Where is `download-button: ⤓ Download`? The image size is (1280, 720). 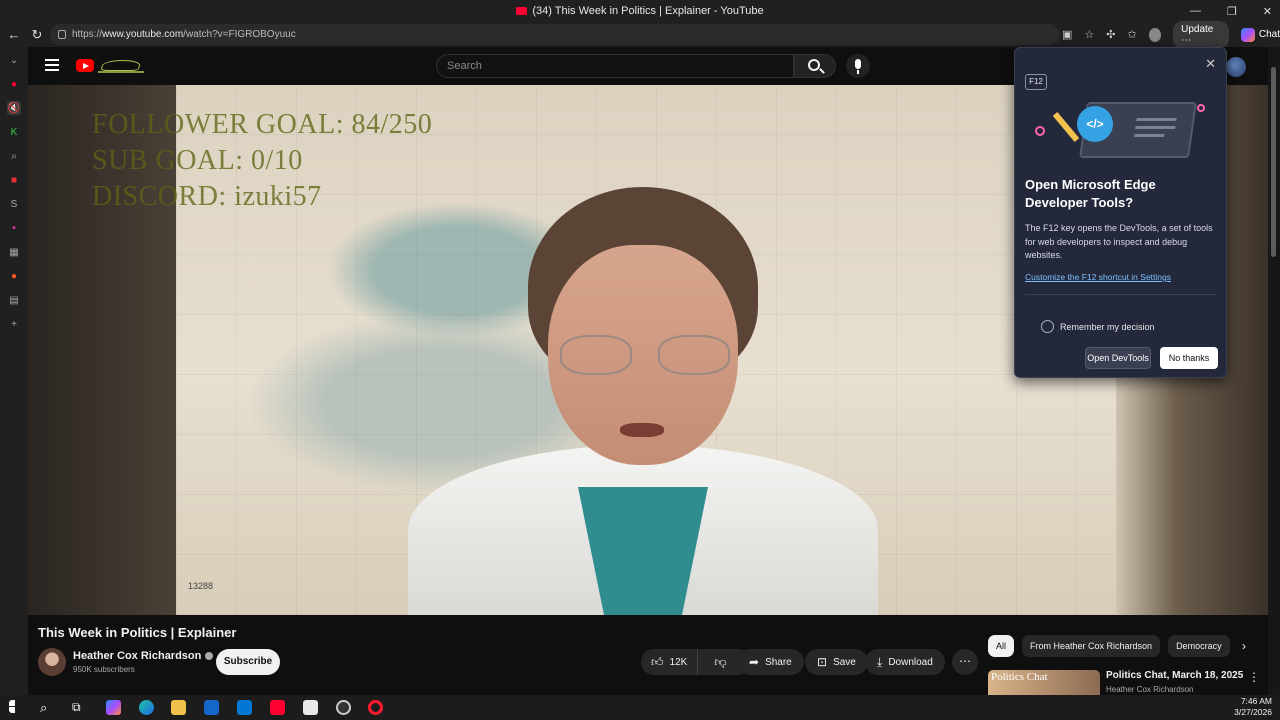 download-button: ⤓ Download is located at coordinates (905, 662).